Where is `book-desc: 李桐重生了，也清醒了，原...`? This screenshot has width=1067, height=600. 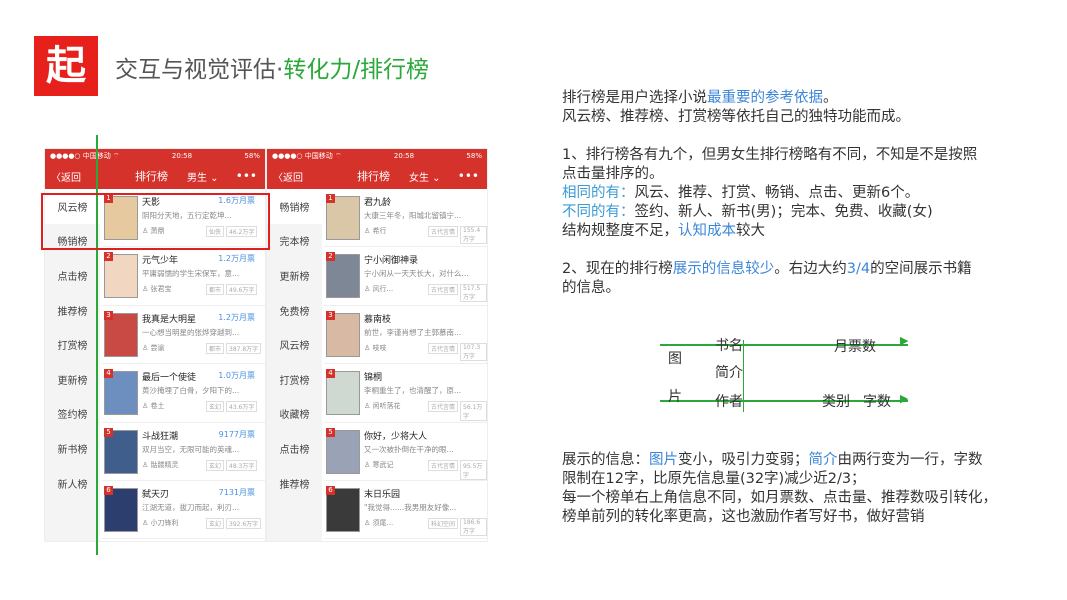 book-desc: 李桐重生了，也清醒了，原... is located at coordinates (413, 391).